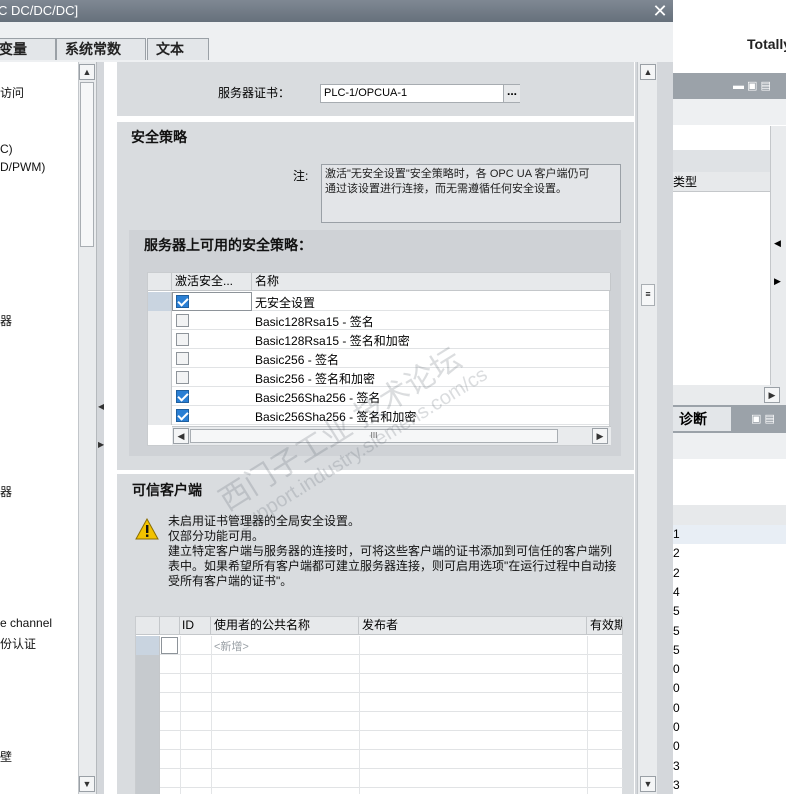  I want to click on window-controls-icon: ▬ ▣ ▤, so click(752, 85).